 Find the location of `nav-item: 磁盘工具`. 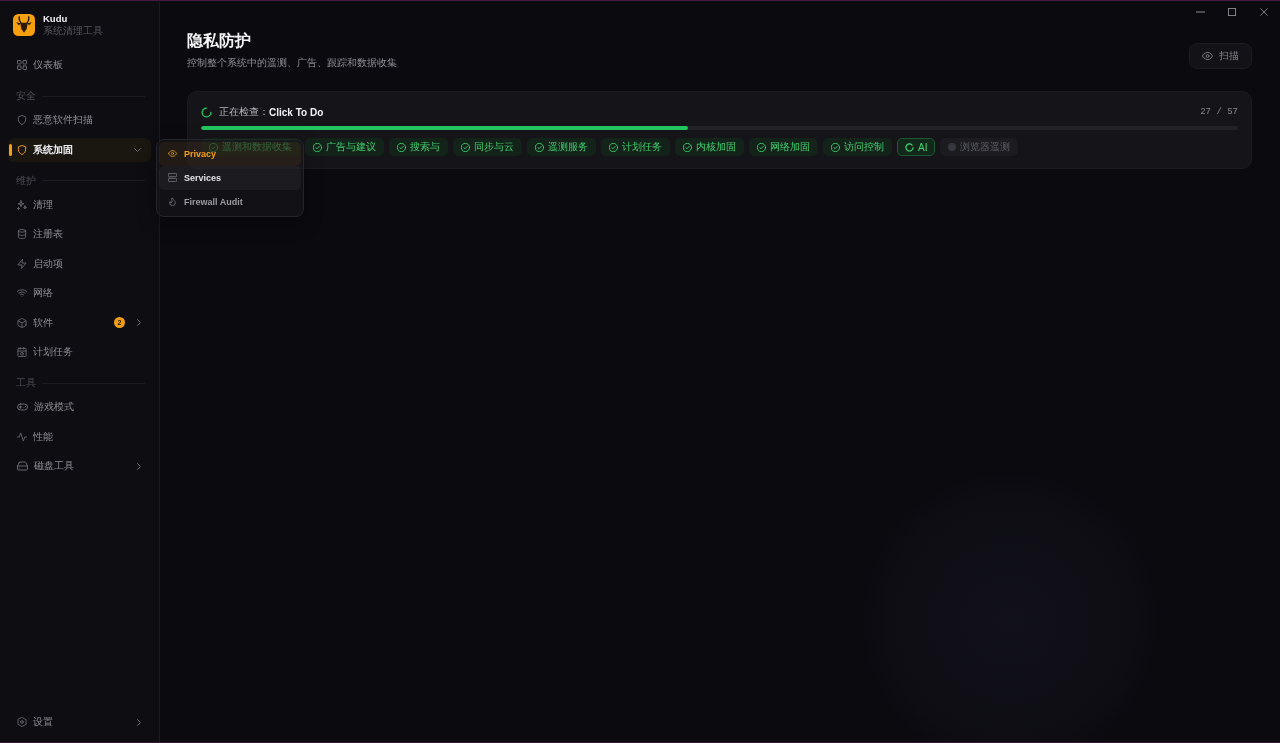

nav-item: 磁盘工具 is located at coordinates (79, 466).